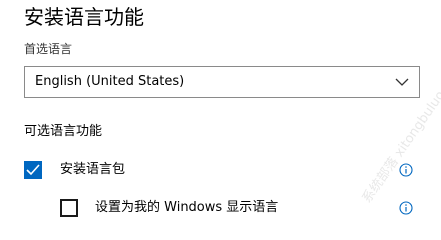  I want to click on preferred-language-label: 首选语言, so click(48, 49).